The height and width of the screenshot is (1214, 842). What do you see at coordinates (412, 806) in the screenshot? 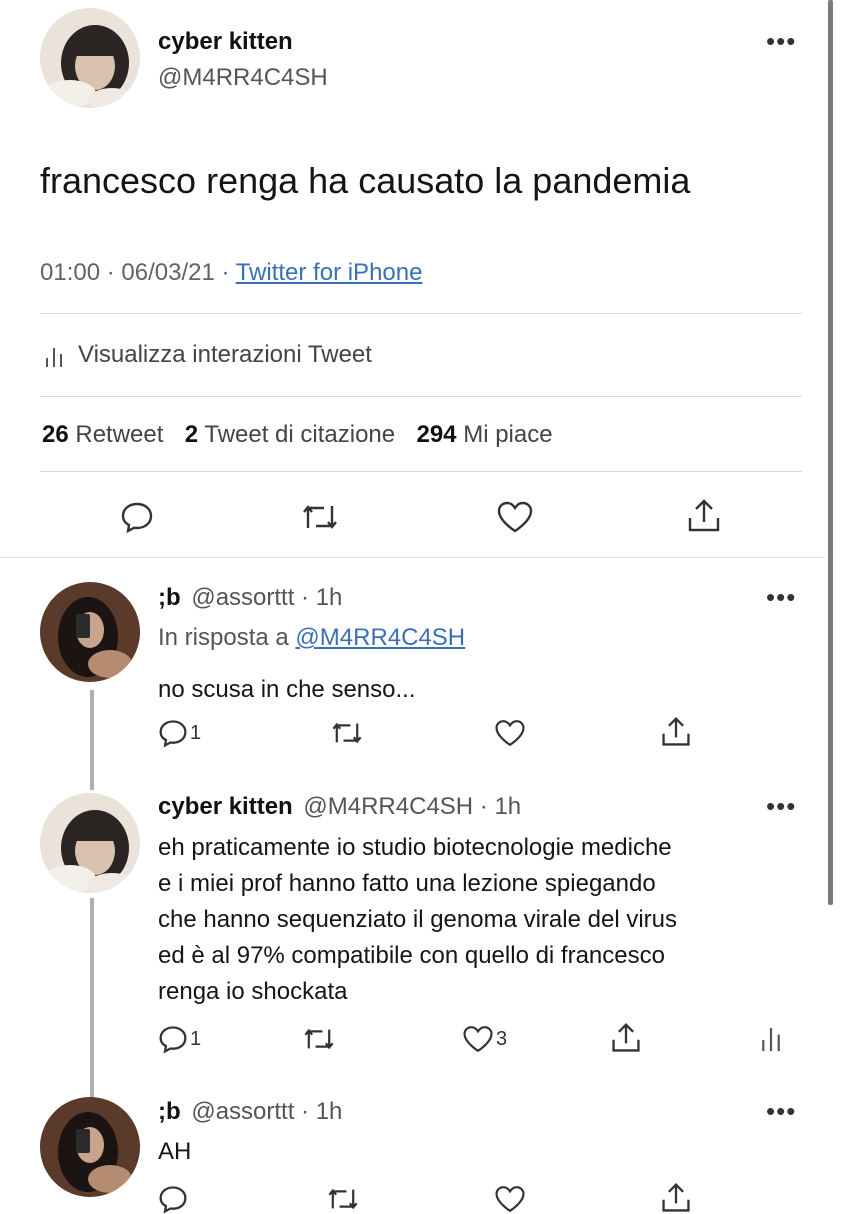
I see `handle-time: @M4RR4C4SH · 1h` at bounding box center [412, 806].